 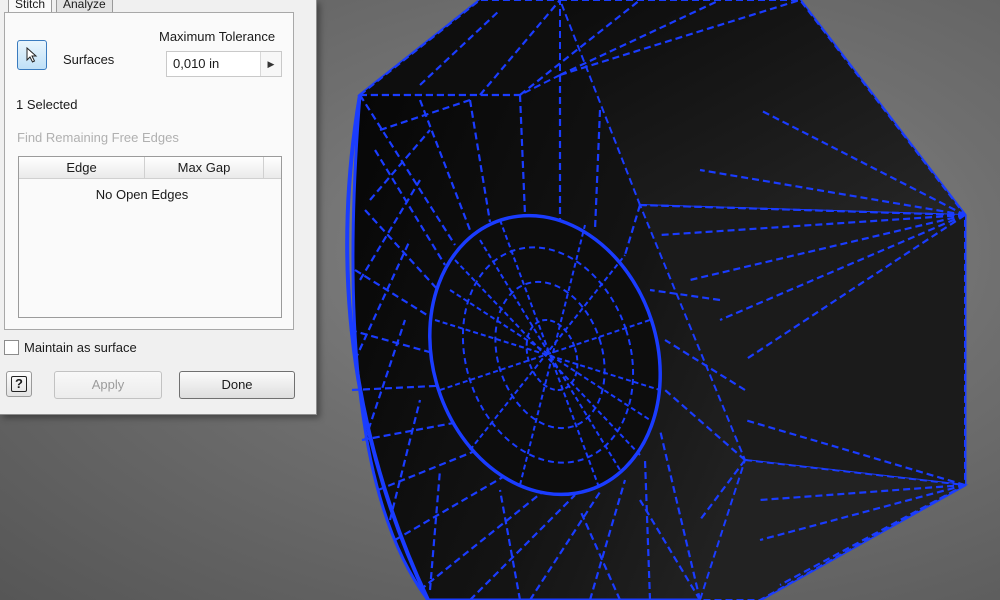 I want to click on column-header-max-gap: Max Gap, so click(x=204, y=168).